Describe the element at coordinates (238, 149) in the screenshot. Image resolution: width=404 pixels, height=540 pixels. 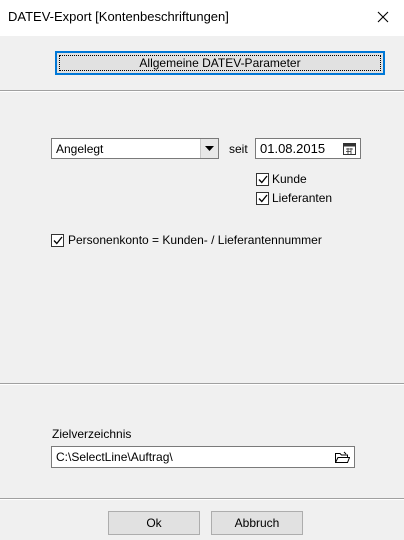
I see `since-label: seit` at that location.